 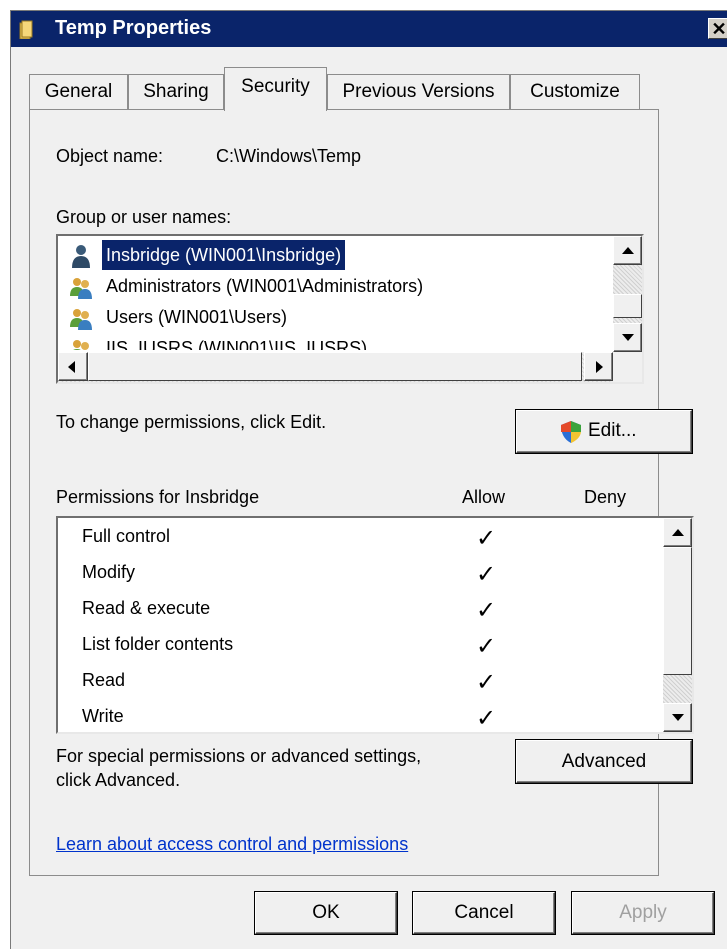 What do you see at coordinates (571, 432) in the screenshot?
I see `uac-shield-icon` at bounding box center [571, 432].